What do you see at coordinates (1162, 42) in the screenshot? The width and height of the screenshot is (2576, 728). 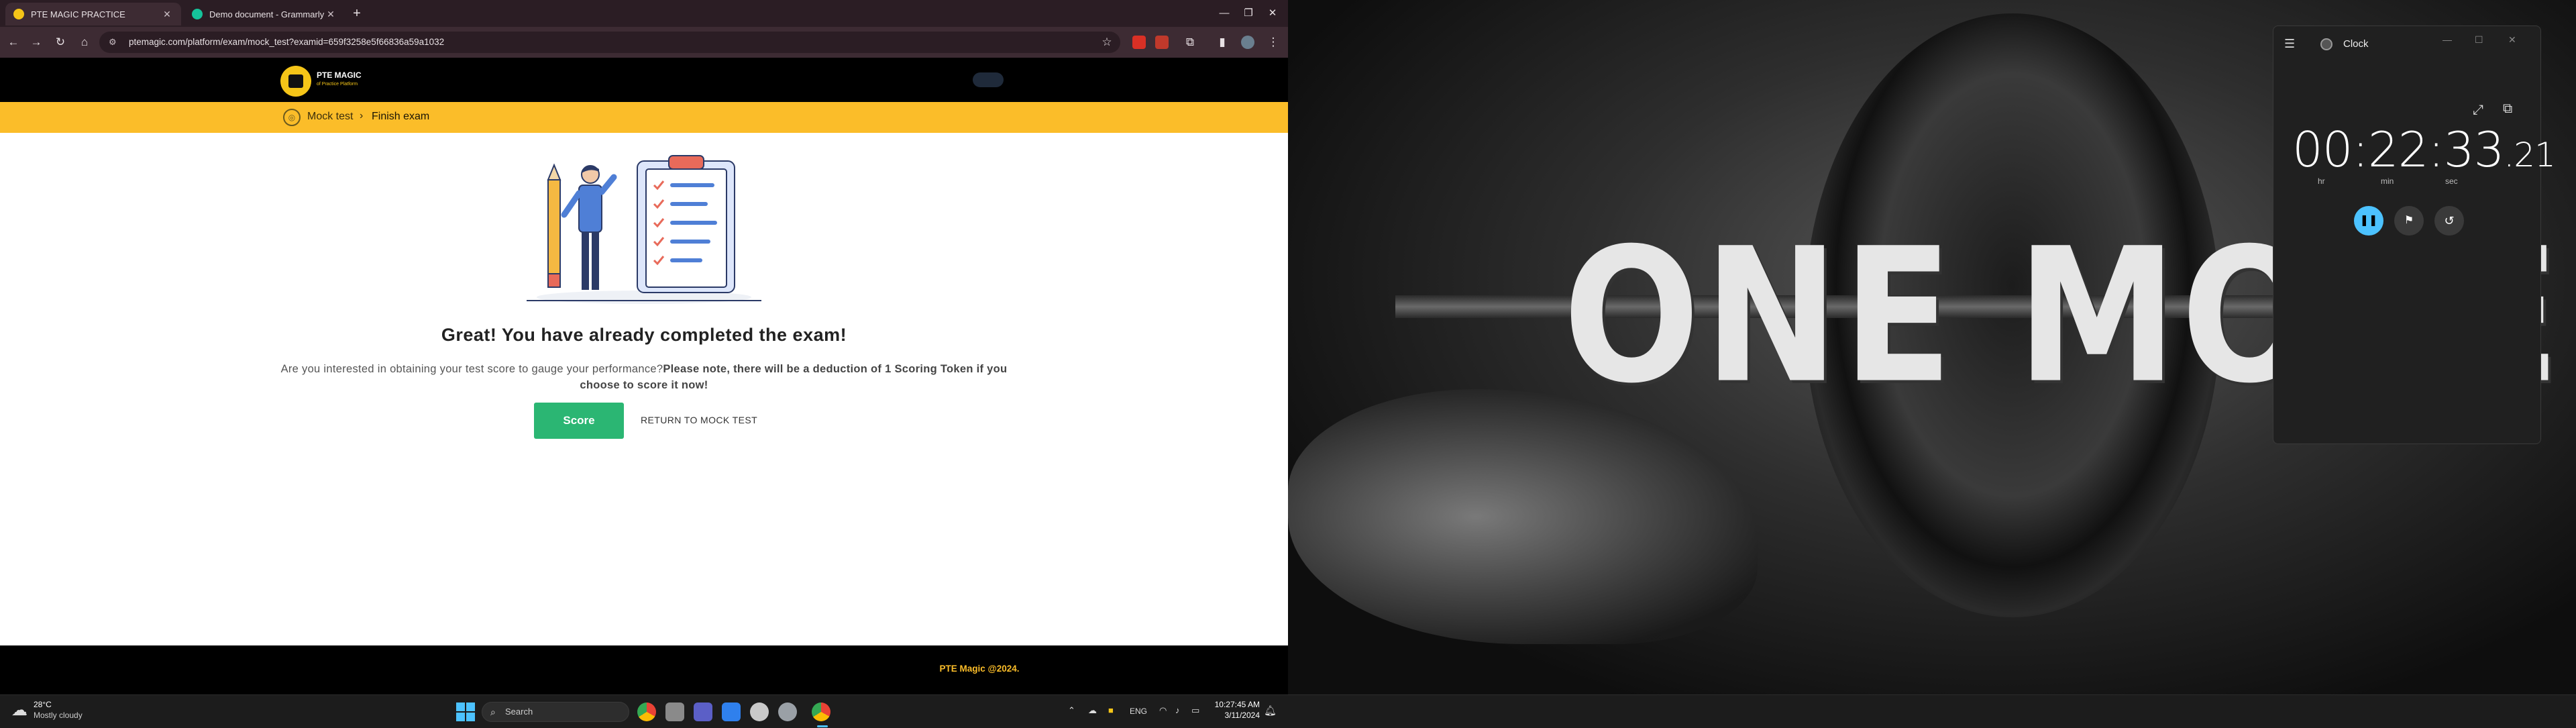 I see `adblock-extension-icon` at bounding box center [1162, 42].